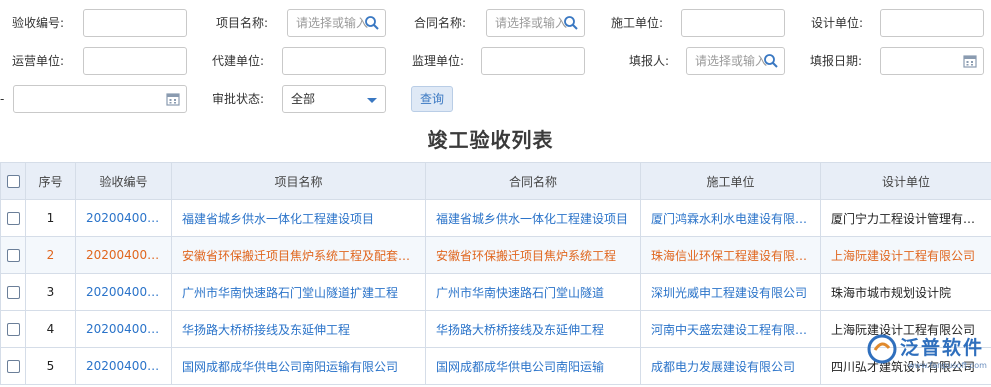 The height and width of the screenshot is (387, 991). Describe the element at coordinates (298, 329) in the screenshot. I see `project-name-link: 华扬路大桥桥接线及东延伸工程` at that location.